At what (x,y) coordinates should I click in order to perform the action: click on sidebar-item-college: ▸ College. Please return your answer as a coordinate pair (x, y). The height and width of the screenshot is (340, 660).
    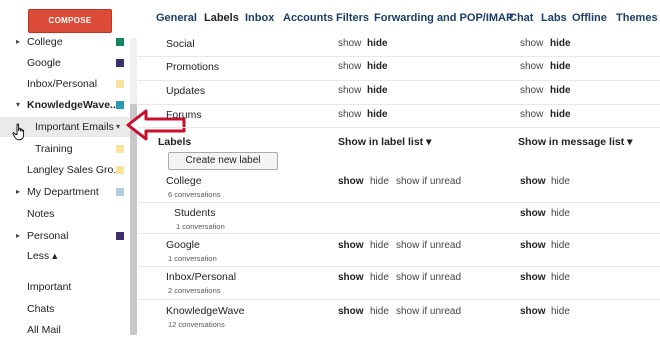
    Looking at the image, I should click on (65, 42).